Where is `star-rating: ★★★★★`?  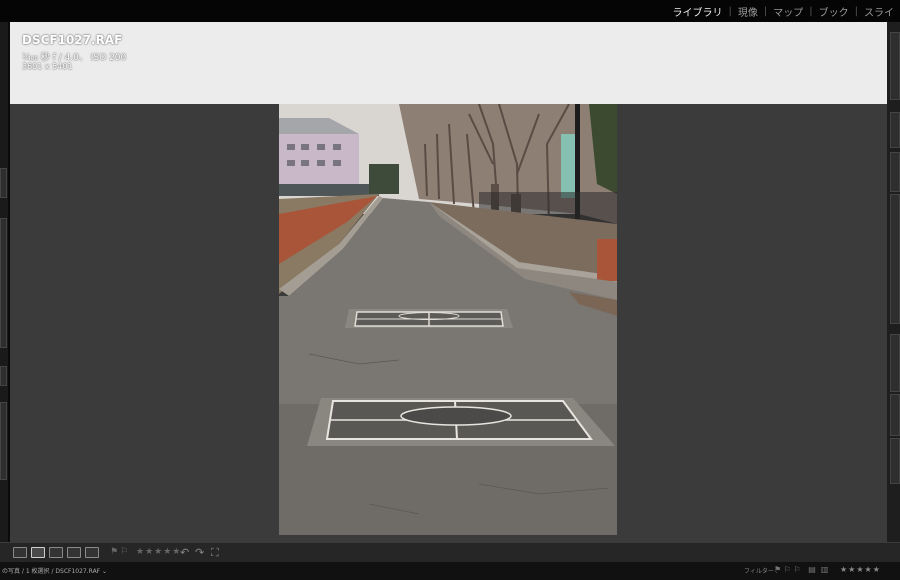
star-rating: ★★★★★ is located at coordinates (158, 552).